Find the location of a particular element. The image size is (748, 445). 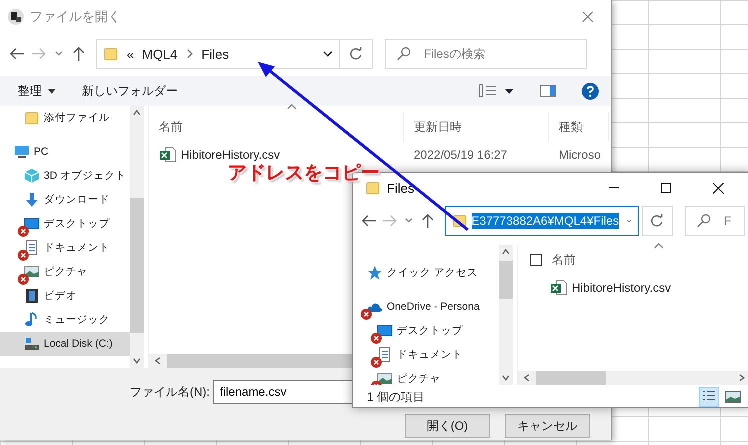

breadcrumb: Files is located at coordinates (216, 54).